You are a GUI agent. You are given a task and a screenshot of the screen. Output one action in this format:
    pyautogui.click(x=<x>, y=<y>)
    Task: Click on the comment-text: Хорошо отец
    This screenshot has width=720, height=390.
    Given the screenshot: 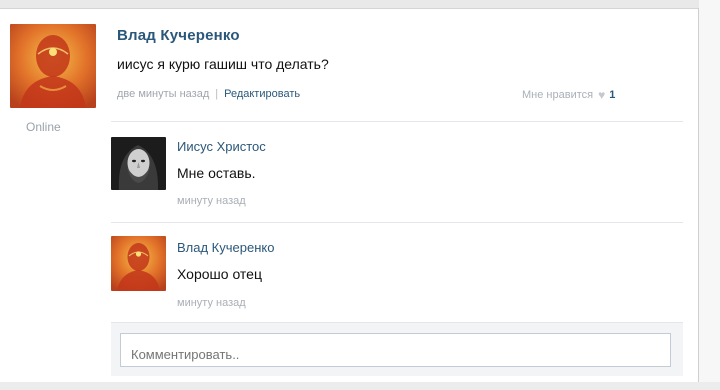 What is the action you would take?
    pyautogui.click(x=219, y=274)
    